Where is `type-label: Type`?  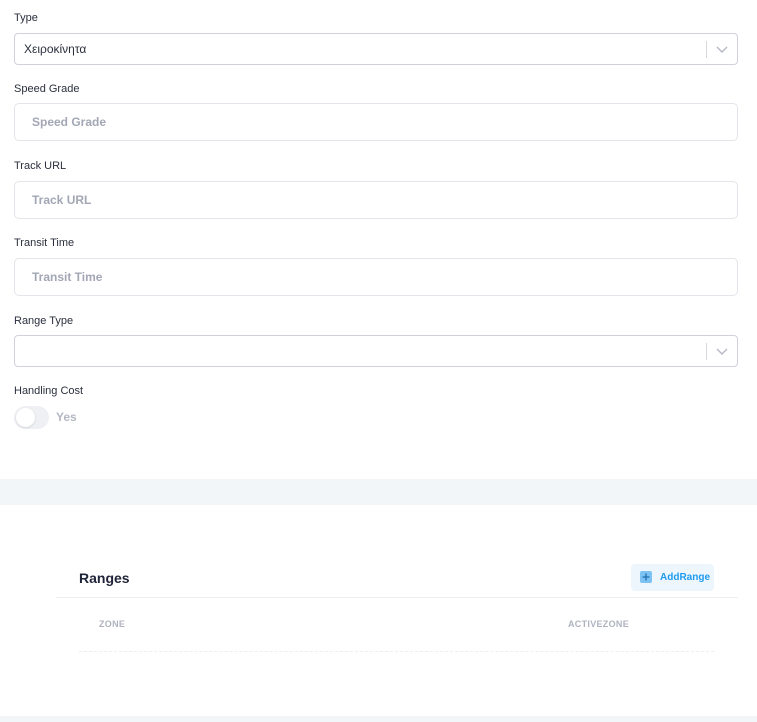 type-label: Type is located at coordinates (26, 18).